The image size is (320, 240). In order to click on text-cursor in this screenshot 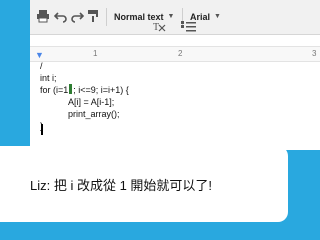, I will do `click(42, 129)`.